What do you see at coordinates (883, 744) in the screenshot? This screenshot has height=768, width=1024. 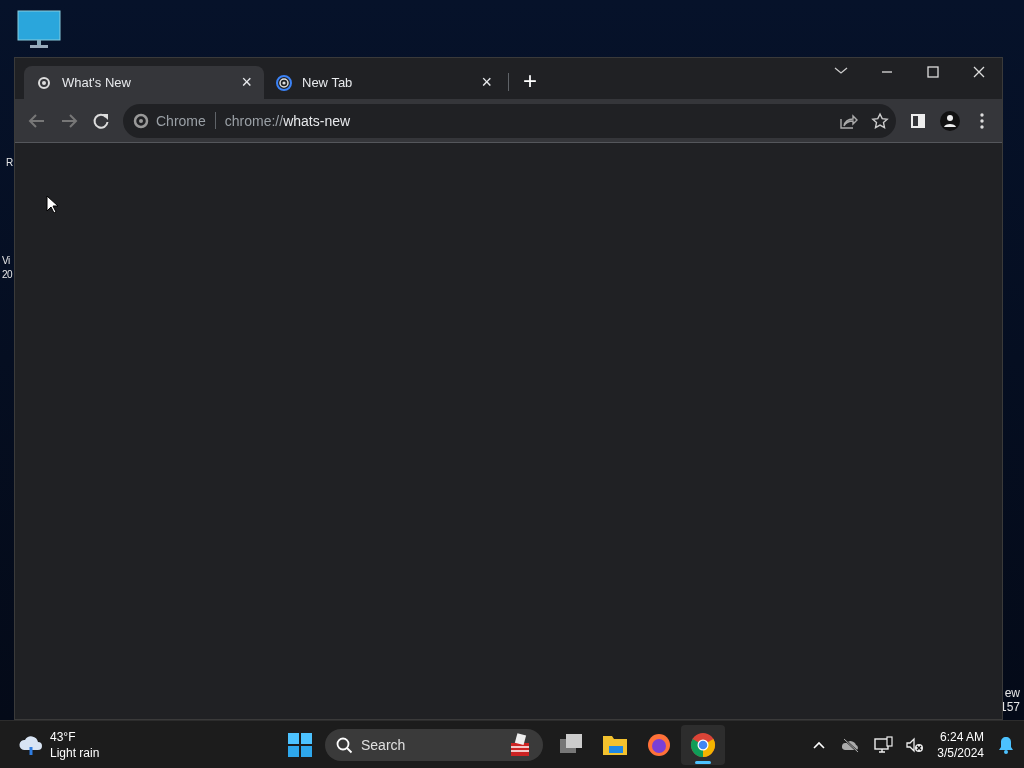 I see `network-icon` at bounding box center [883, 744].